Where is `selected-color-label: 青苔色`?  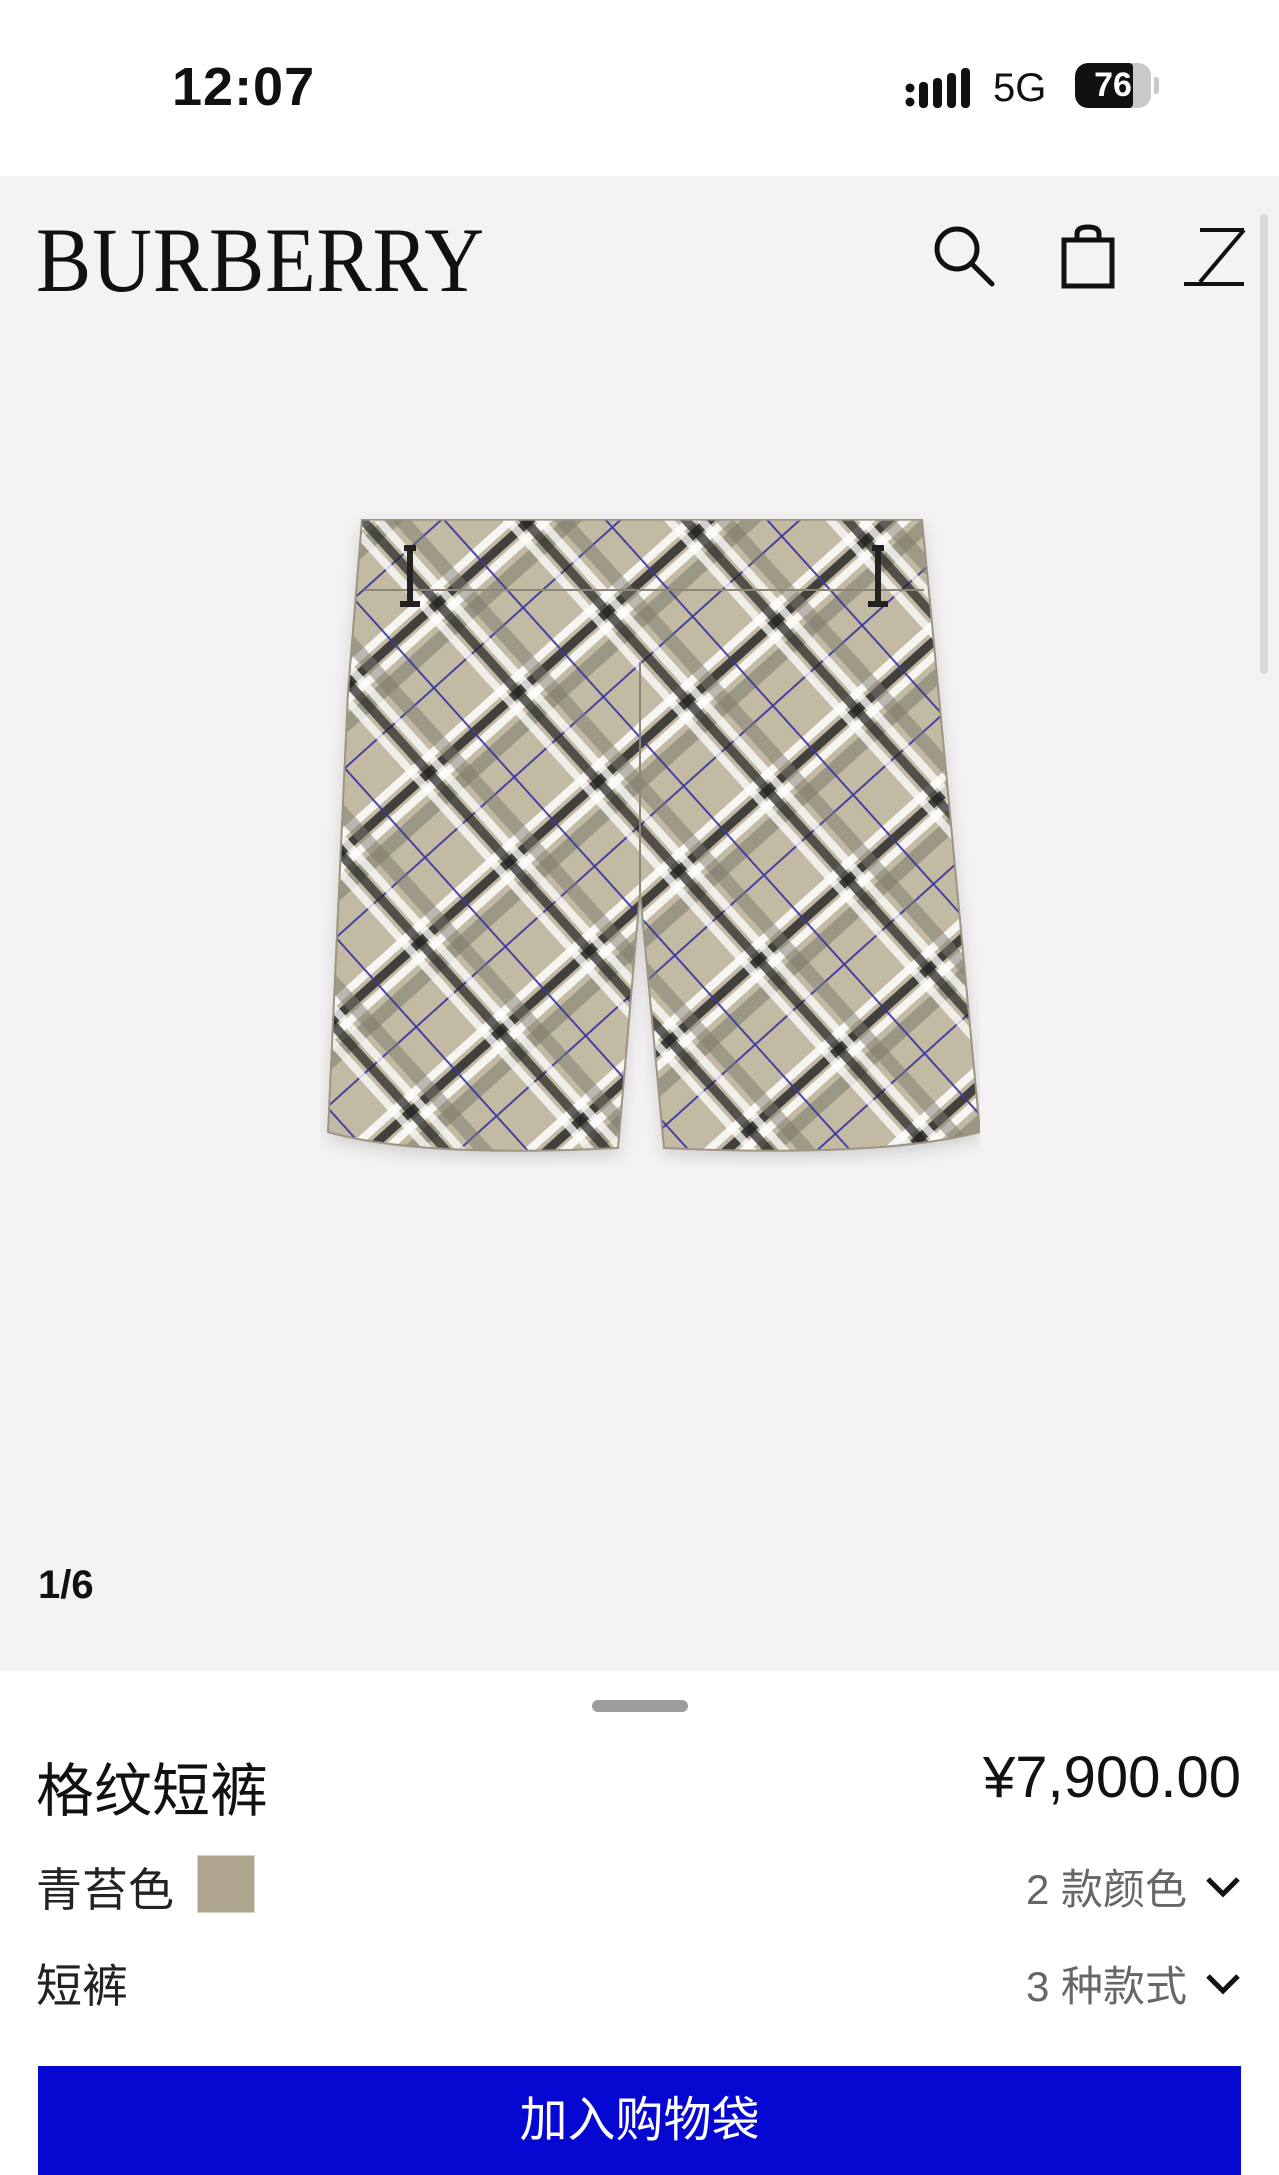 selected-color-label: 青苔色 is located at coordinates (105, 1890).